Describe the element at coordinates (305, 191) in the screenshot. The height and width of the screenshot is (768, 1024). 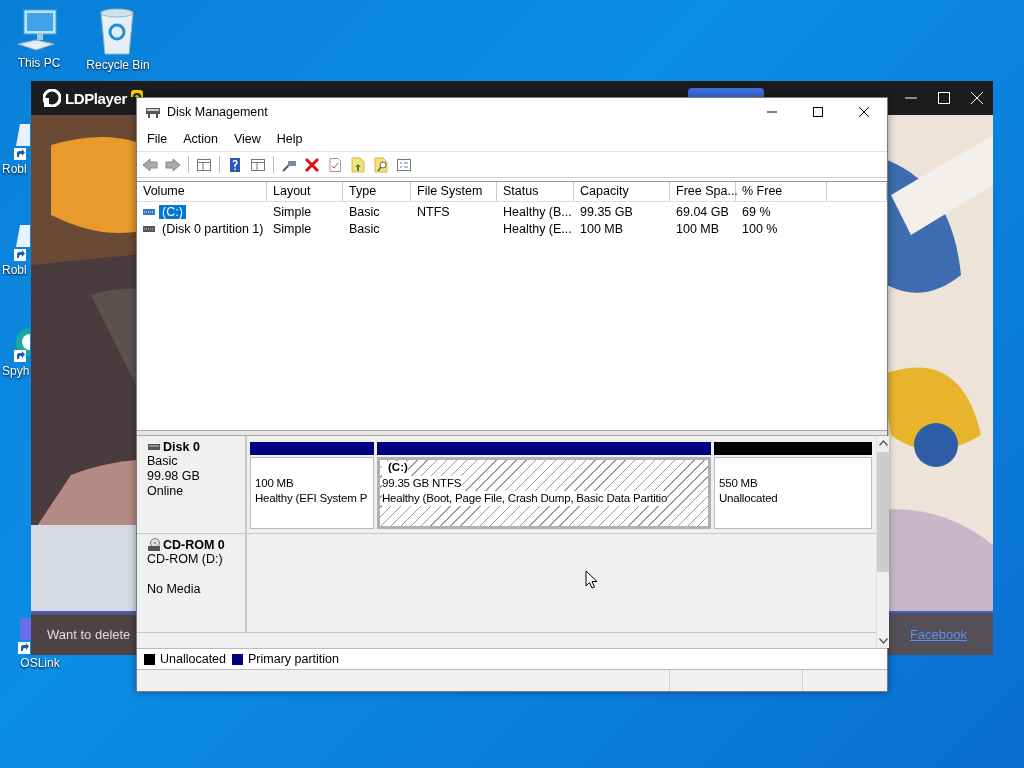
I see `column-header: Layout` at that location.